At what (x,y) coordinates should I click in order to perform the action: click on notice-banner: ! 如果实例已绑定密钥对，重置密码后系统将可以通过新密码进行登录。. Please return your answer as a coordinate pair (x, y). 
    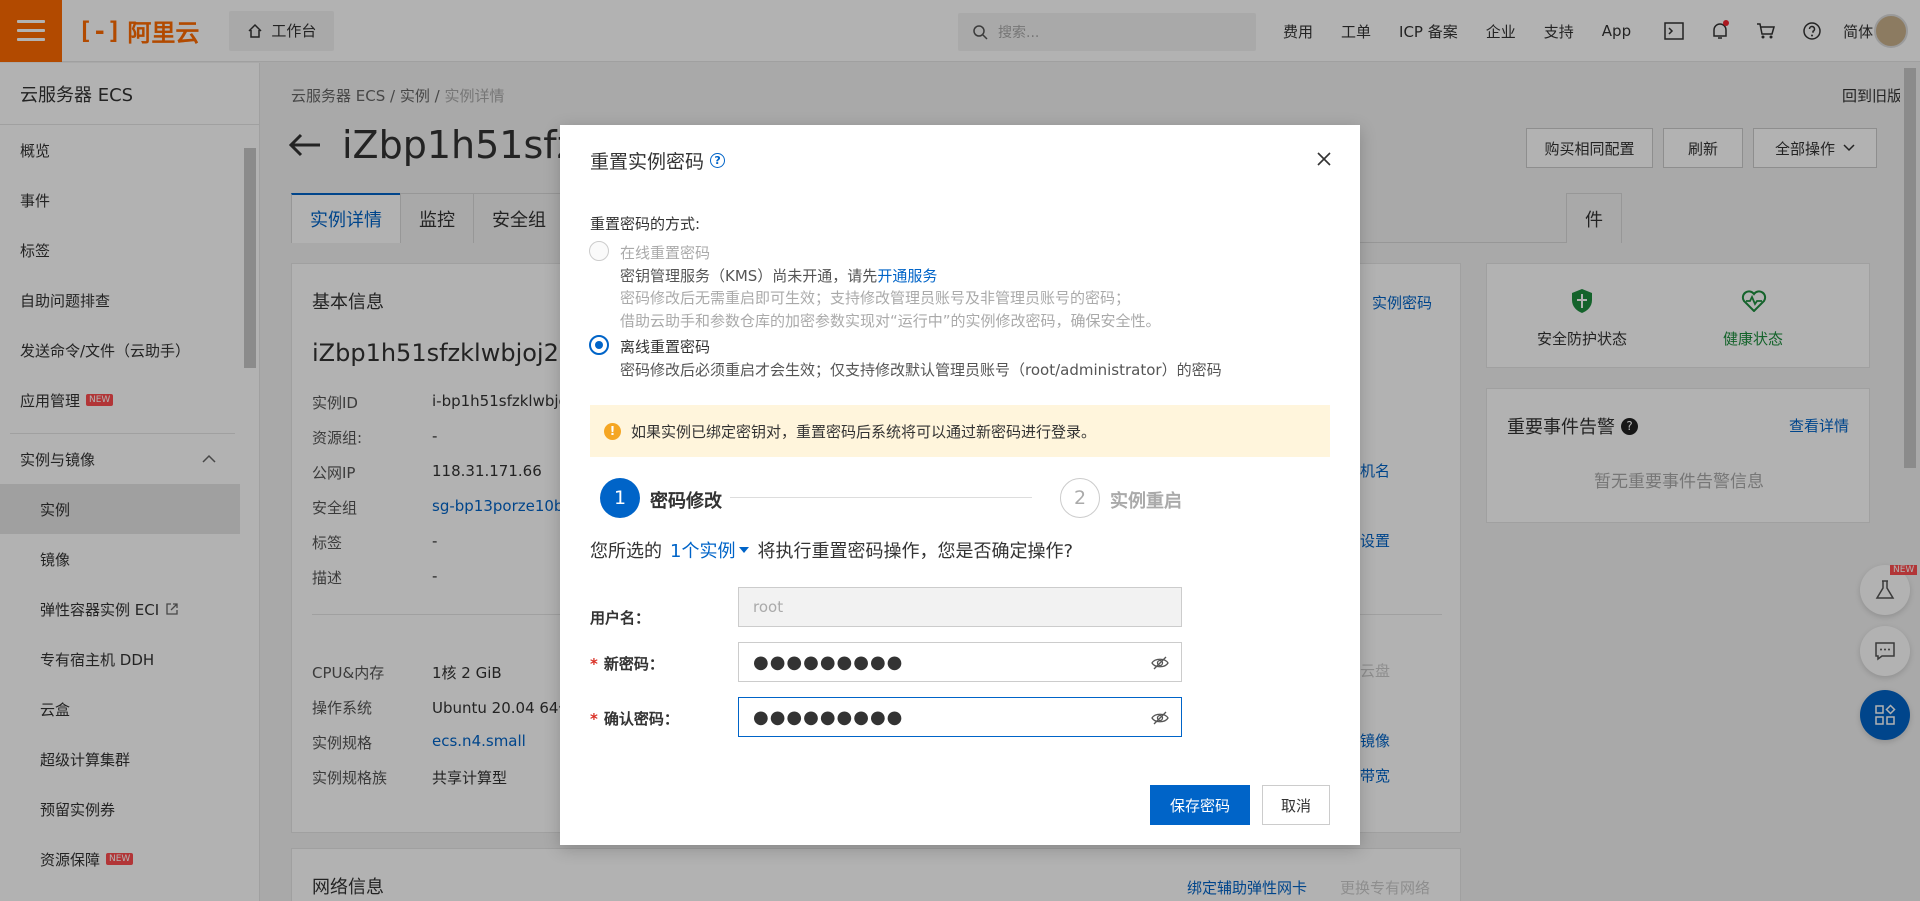
    Looking at the image, I should click on (960, 431).